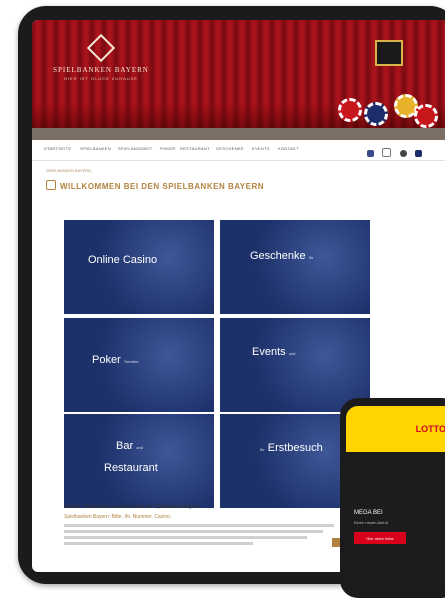 The width and height of the screenshot is (445, 598). Describe the element at coordinates (238, 136) in the screenshot. I see `sub-strip` at that location.